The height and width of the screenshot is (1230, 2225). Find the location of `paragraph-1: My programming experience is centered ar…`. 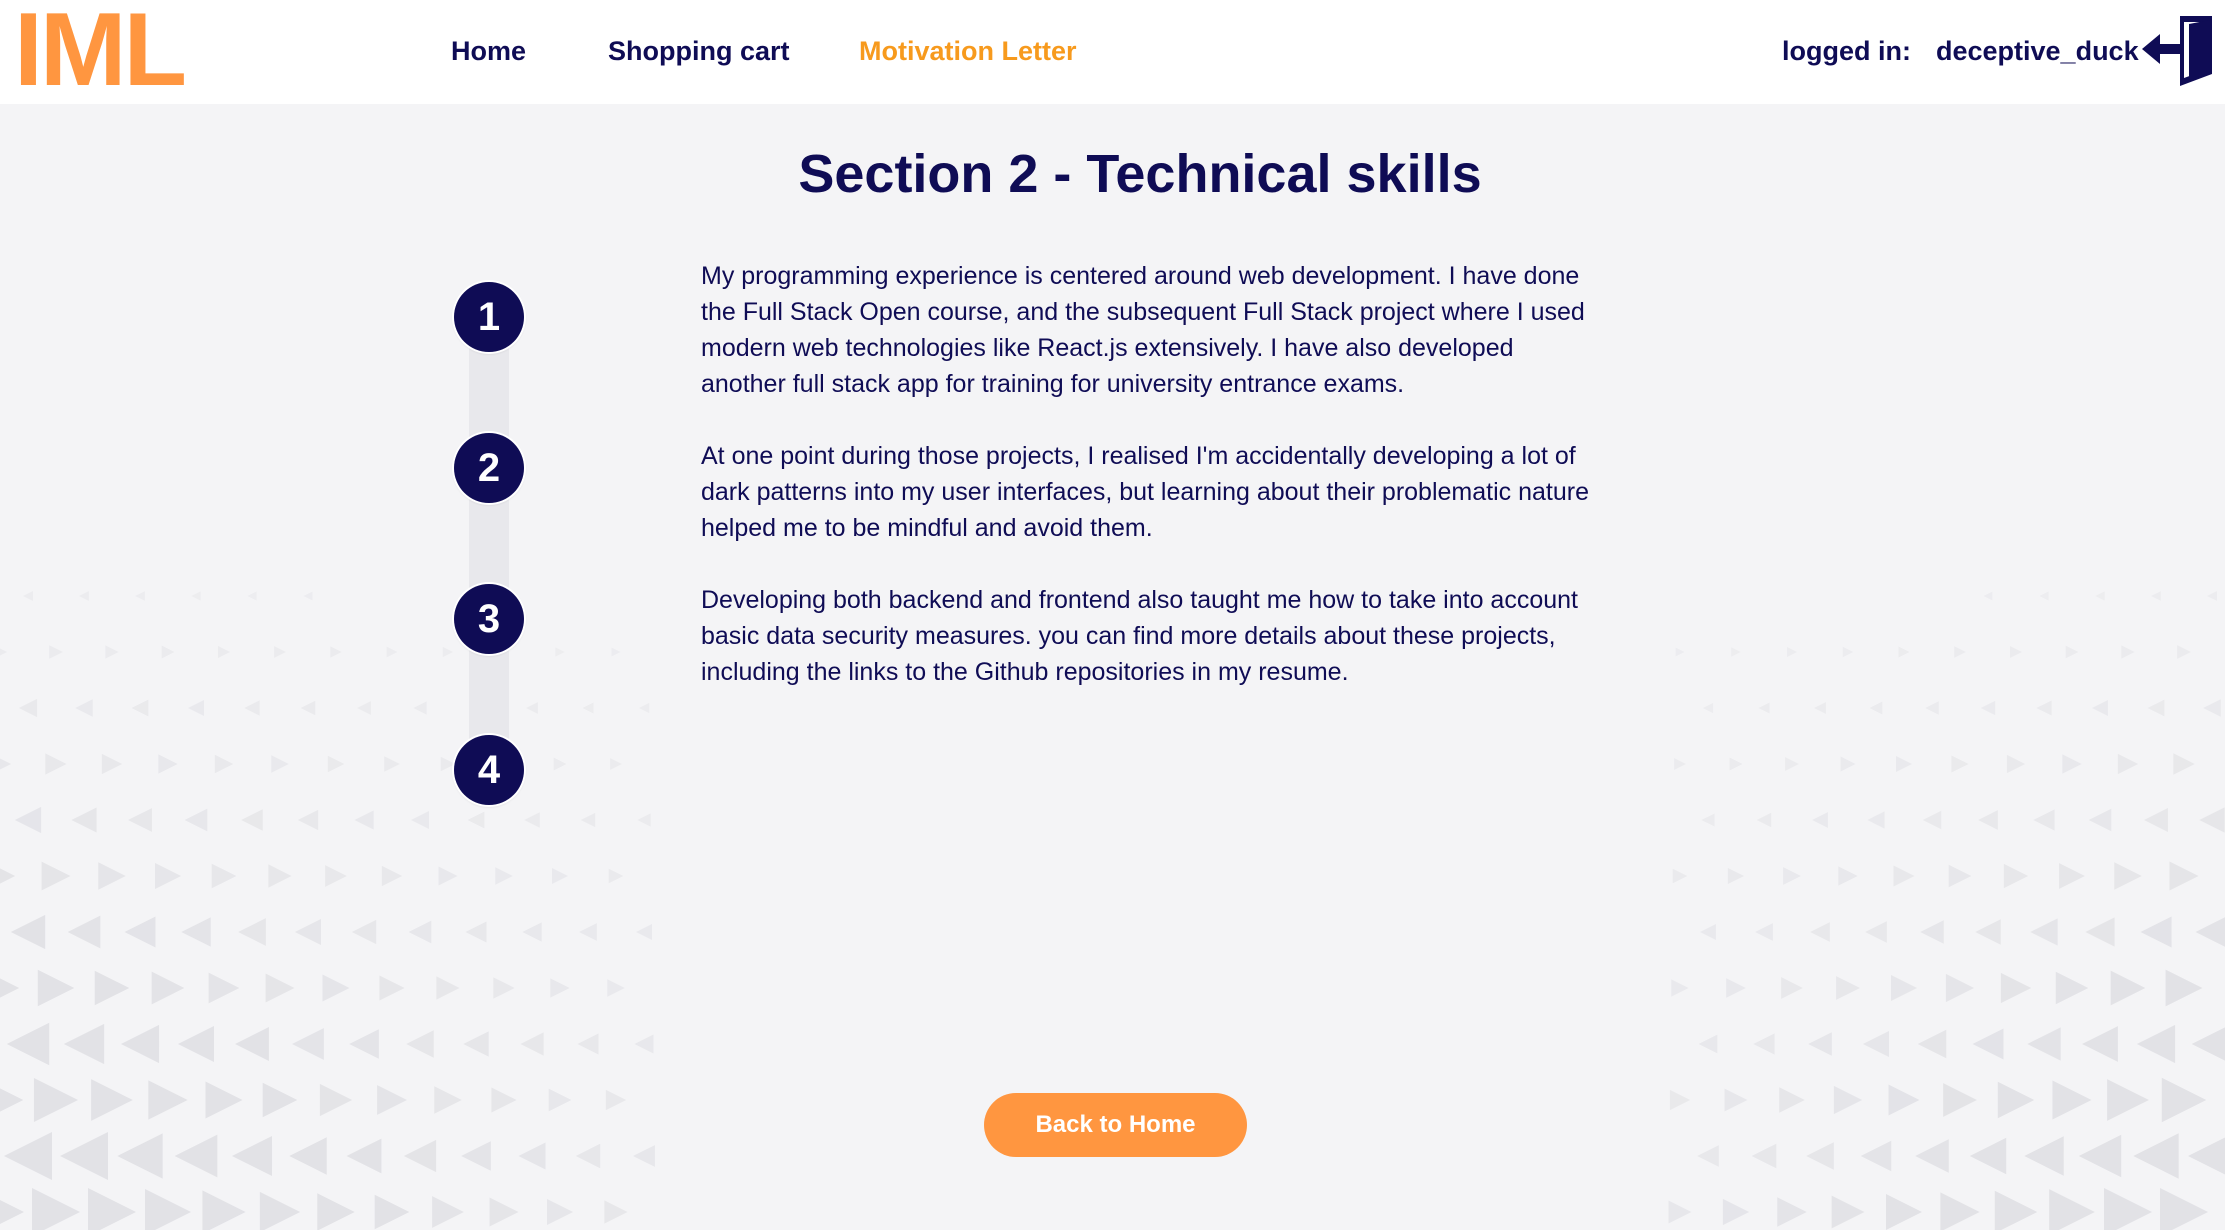

paragraph-1: My programming experience is centered ar… is located at coordinates (1143, 330).